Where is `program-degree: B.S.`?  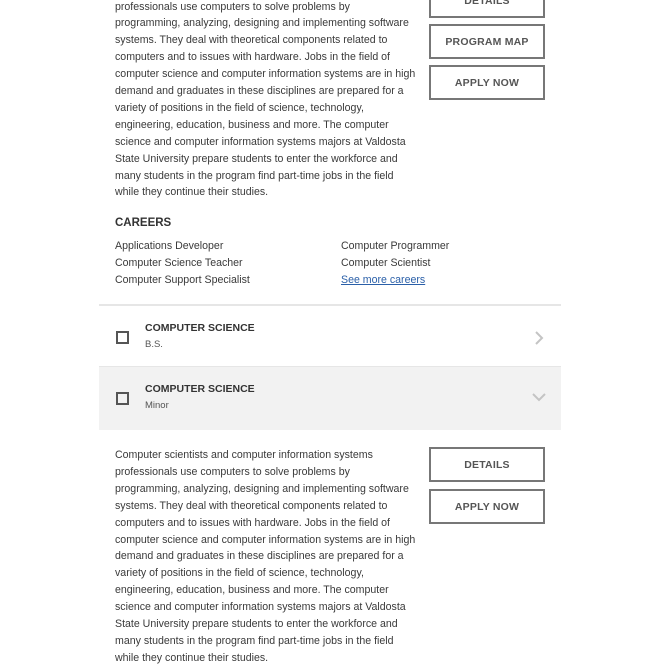 program-degree: B.S. is located at coordinates (154, 344).